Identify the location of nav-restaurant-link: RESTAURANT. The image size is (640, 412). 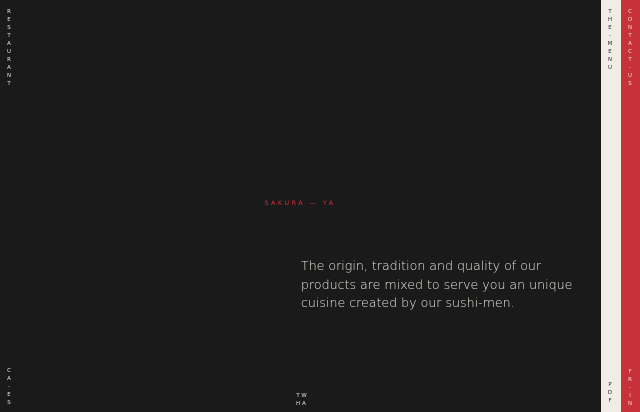
(9, 48).